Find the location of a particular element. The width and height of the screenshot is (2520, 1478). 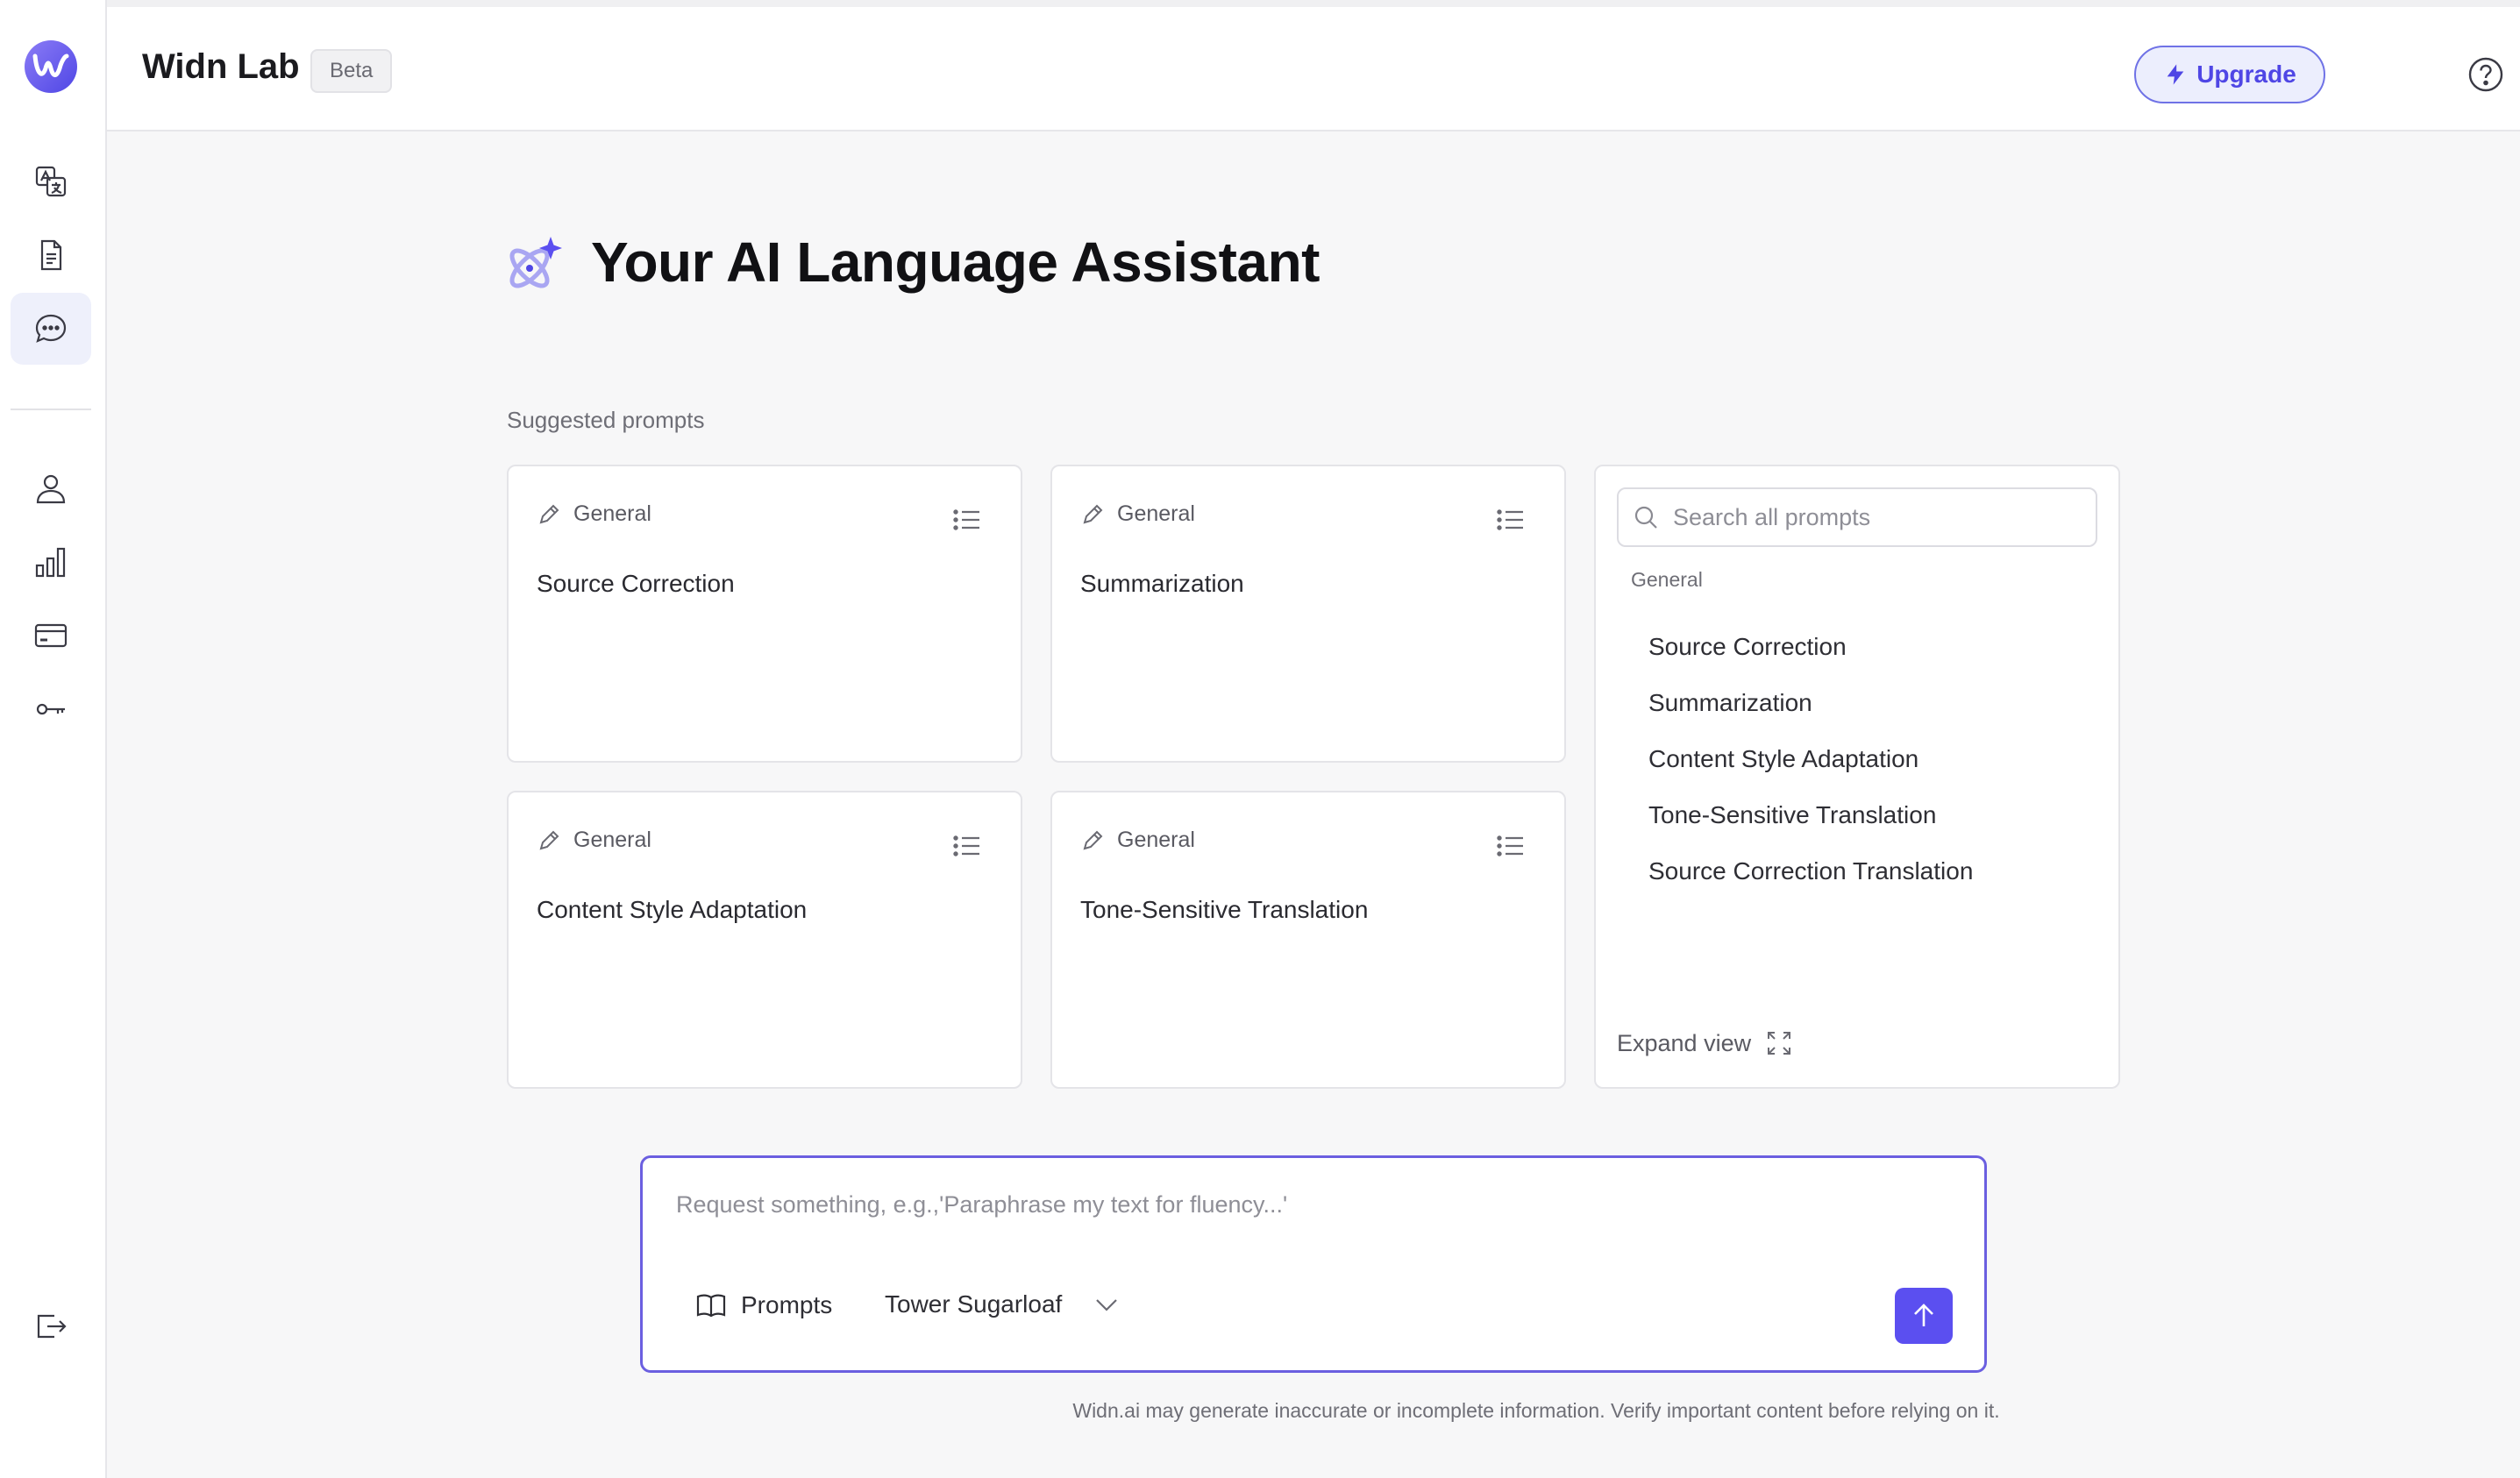

expand-view-button: Expand view is located at coordinates (1705, 1043).